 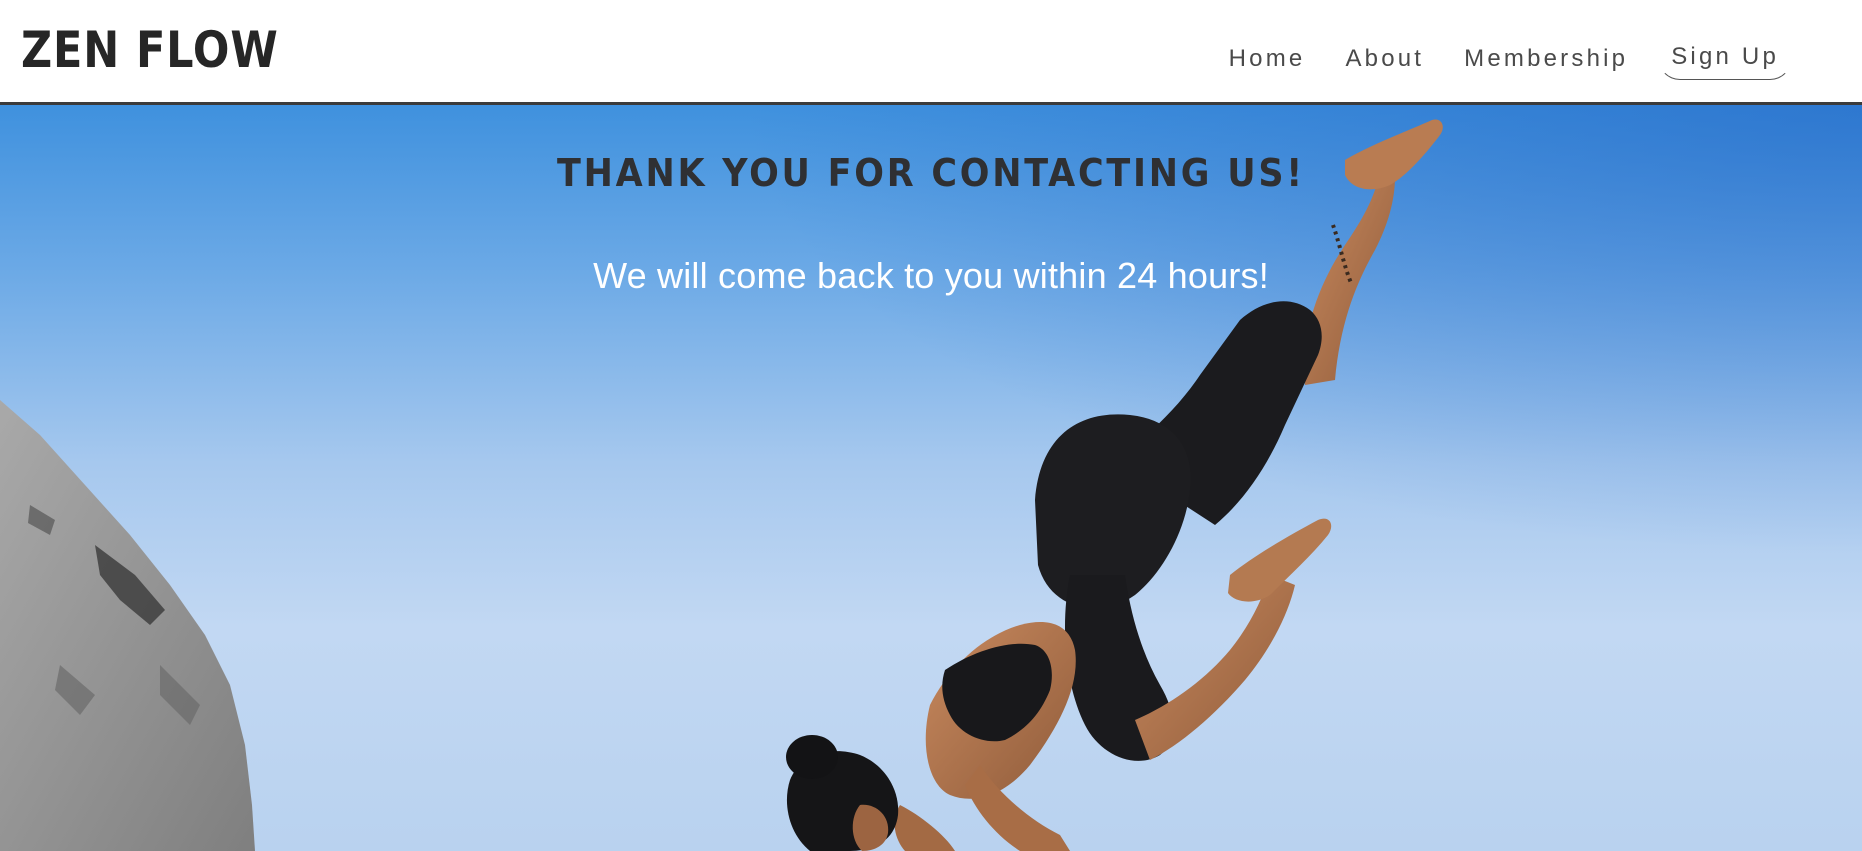 What do you see at coordinates (1384, 59) in the screenshot?
I see `nav-link-about: About` at bounding box center [1384, 59].